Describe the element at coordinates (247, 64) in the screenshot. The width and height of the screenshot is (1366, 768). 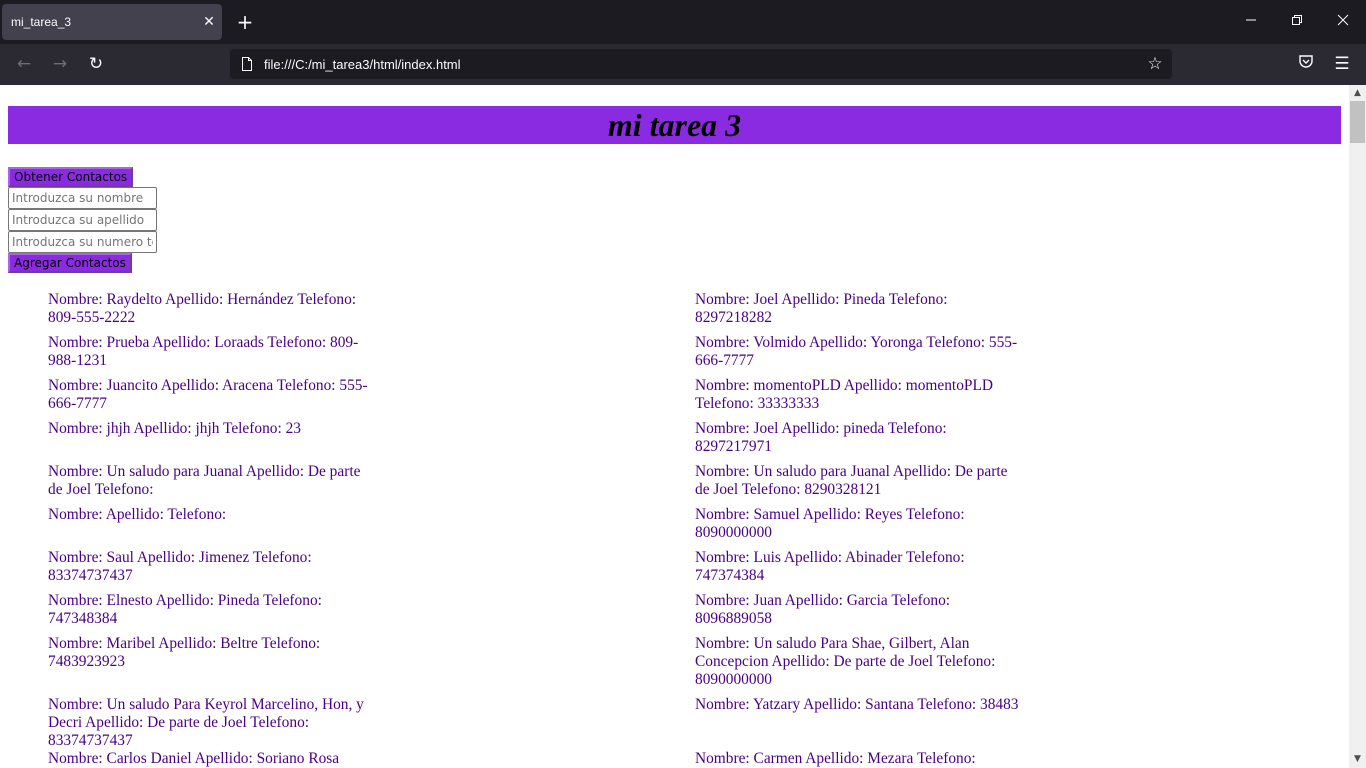
I see `page-icon` at that location.